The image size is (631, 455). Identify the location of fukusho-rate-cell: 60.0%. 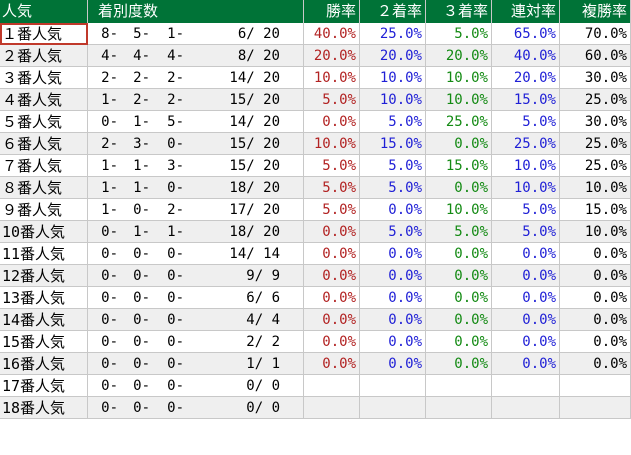
(595, 56).